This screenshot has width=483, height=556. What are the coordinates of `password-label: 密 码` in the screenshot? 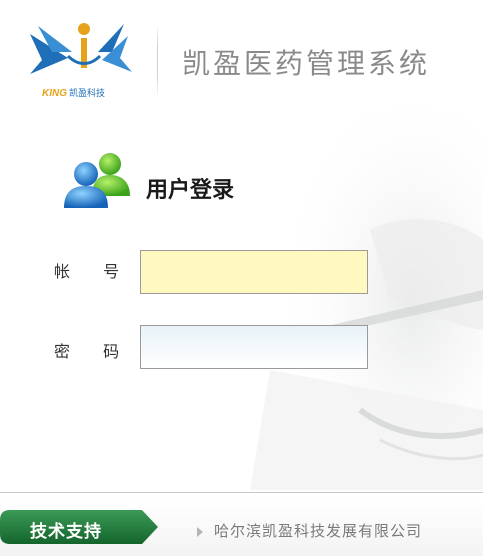 It's located at (94, 351).